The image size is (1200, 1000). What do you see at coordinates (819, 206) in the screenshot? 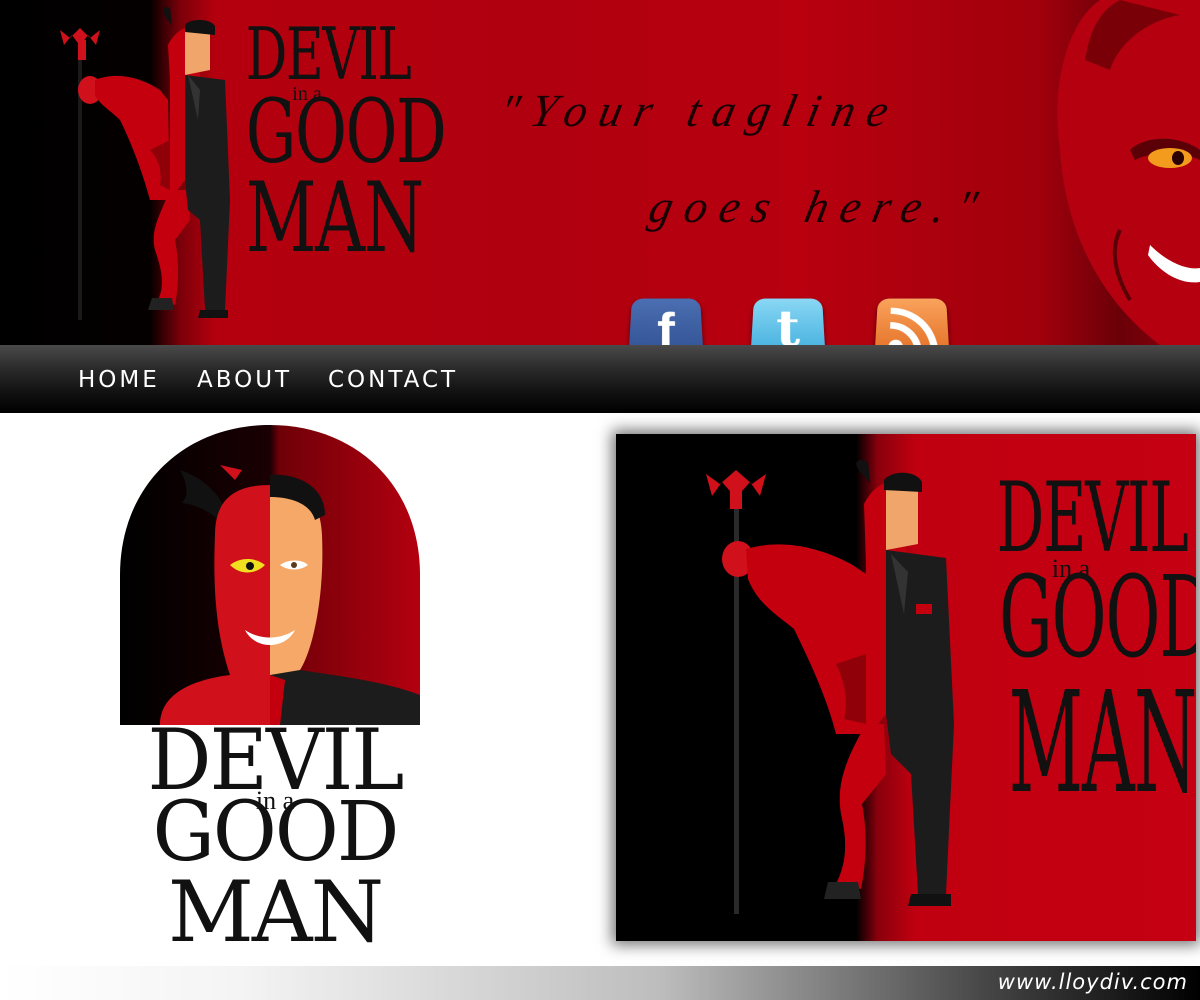
I see `tagline-line-2: goes here."` at bounding box center [819, 206].